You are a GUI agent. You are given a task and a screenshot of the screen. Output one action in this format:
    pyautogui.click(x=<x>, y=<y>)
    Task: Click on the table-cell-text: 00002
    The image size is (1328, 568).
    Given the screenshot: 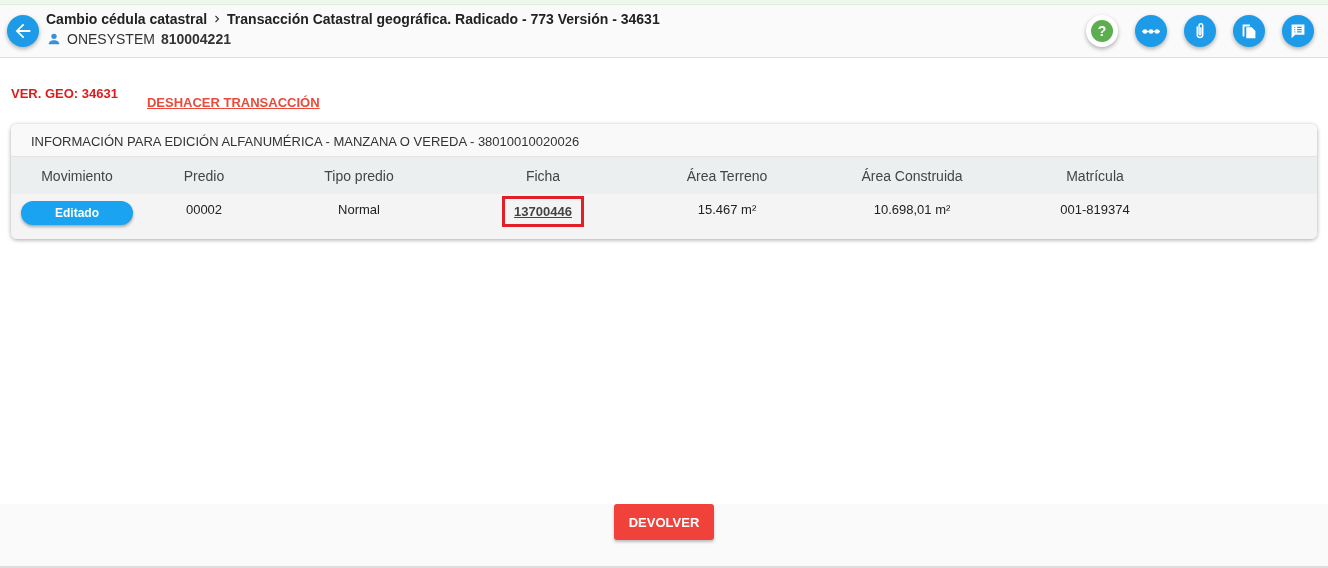 What is the action you would take?
    pyautogui.click(x=204, y=209)
    